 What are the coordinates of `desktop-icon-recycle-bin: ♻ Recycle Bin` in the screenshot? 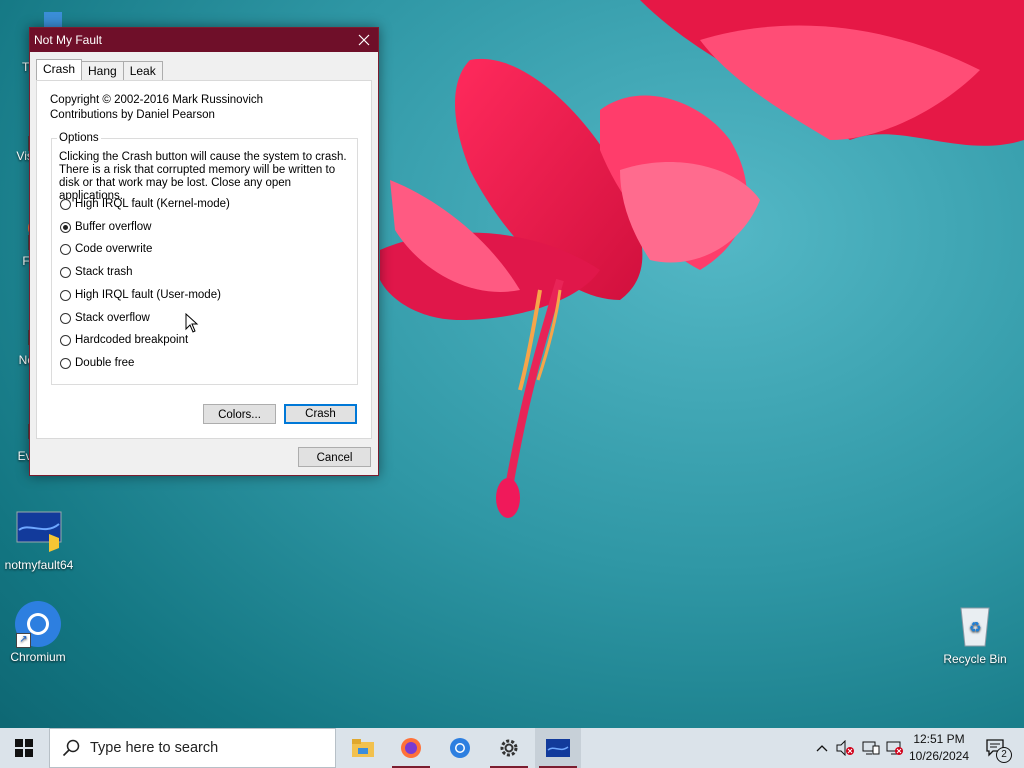 It's located at (975, 634).